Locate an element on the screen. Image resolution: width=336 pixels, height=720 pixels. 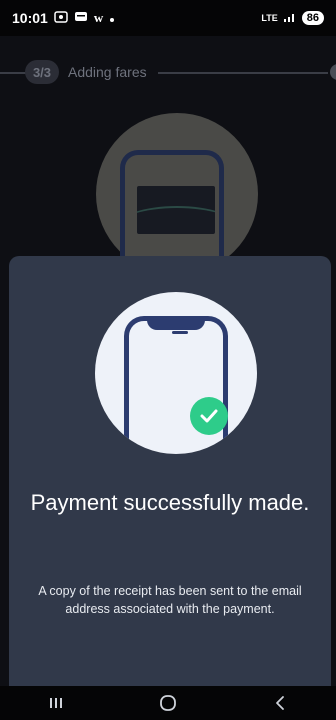
back-icon is located at coordinates (280, 703).